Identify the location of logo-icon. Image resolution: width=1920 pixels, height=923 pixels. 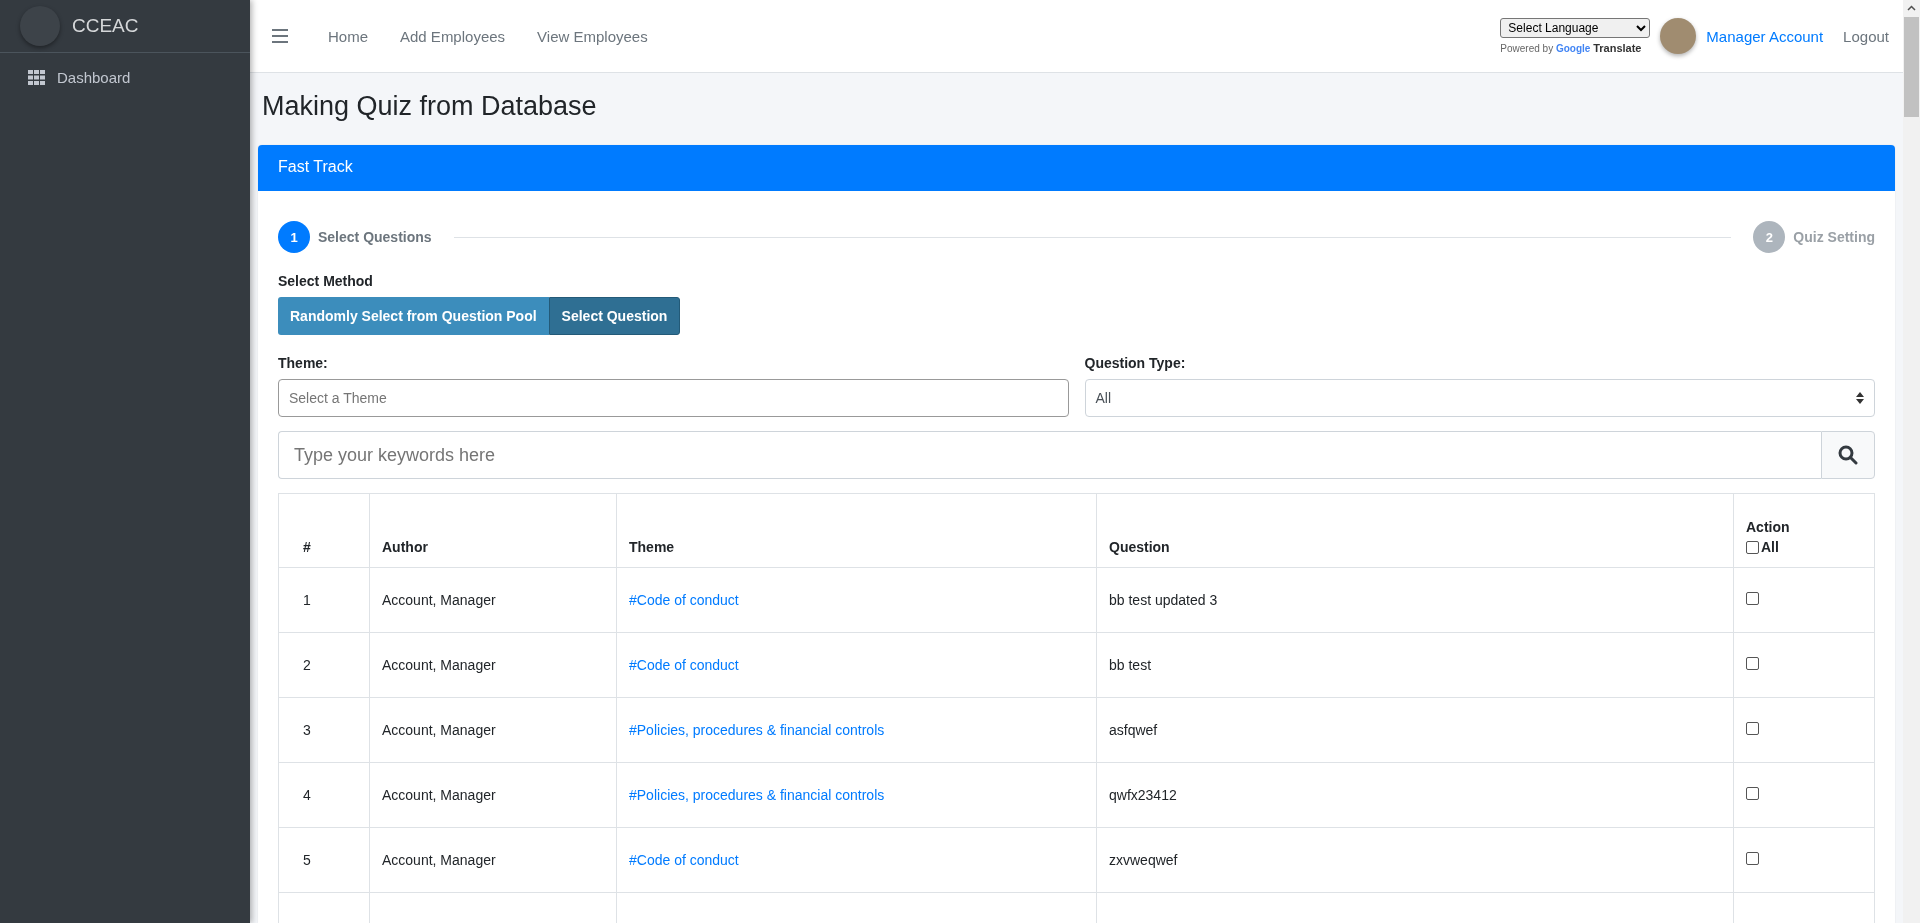
(40, 26).